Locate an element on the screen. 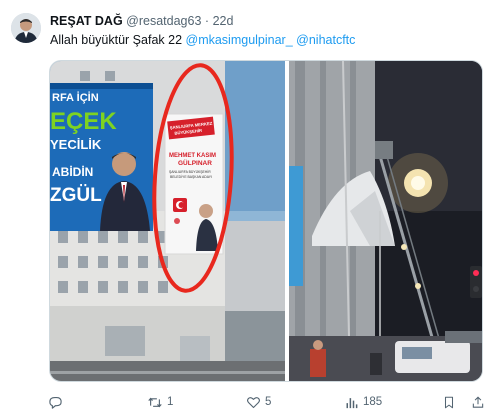  views-icon is located at coordinates (352, 402).